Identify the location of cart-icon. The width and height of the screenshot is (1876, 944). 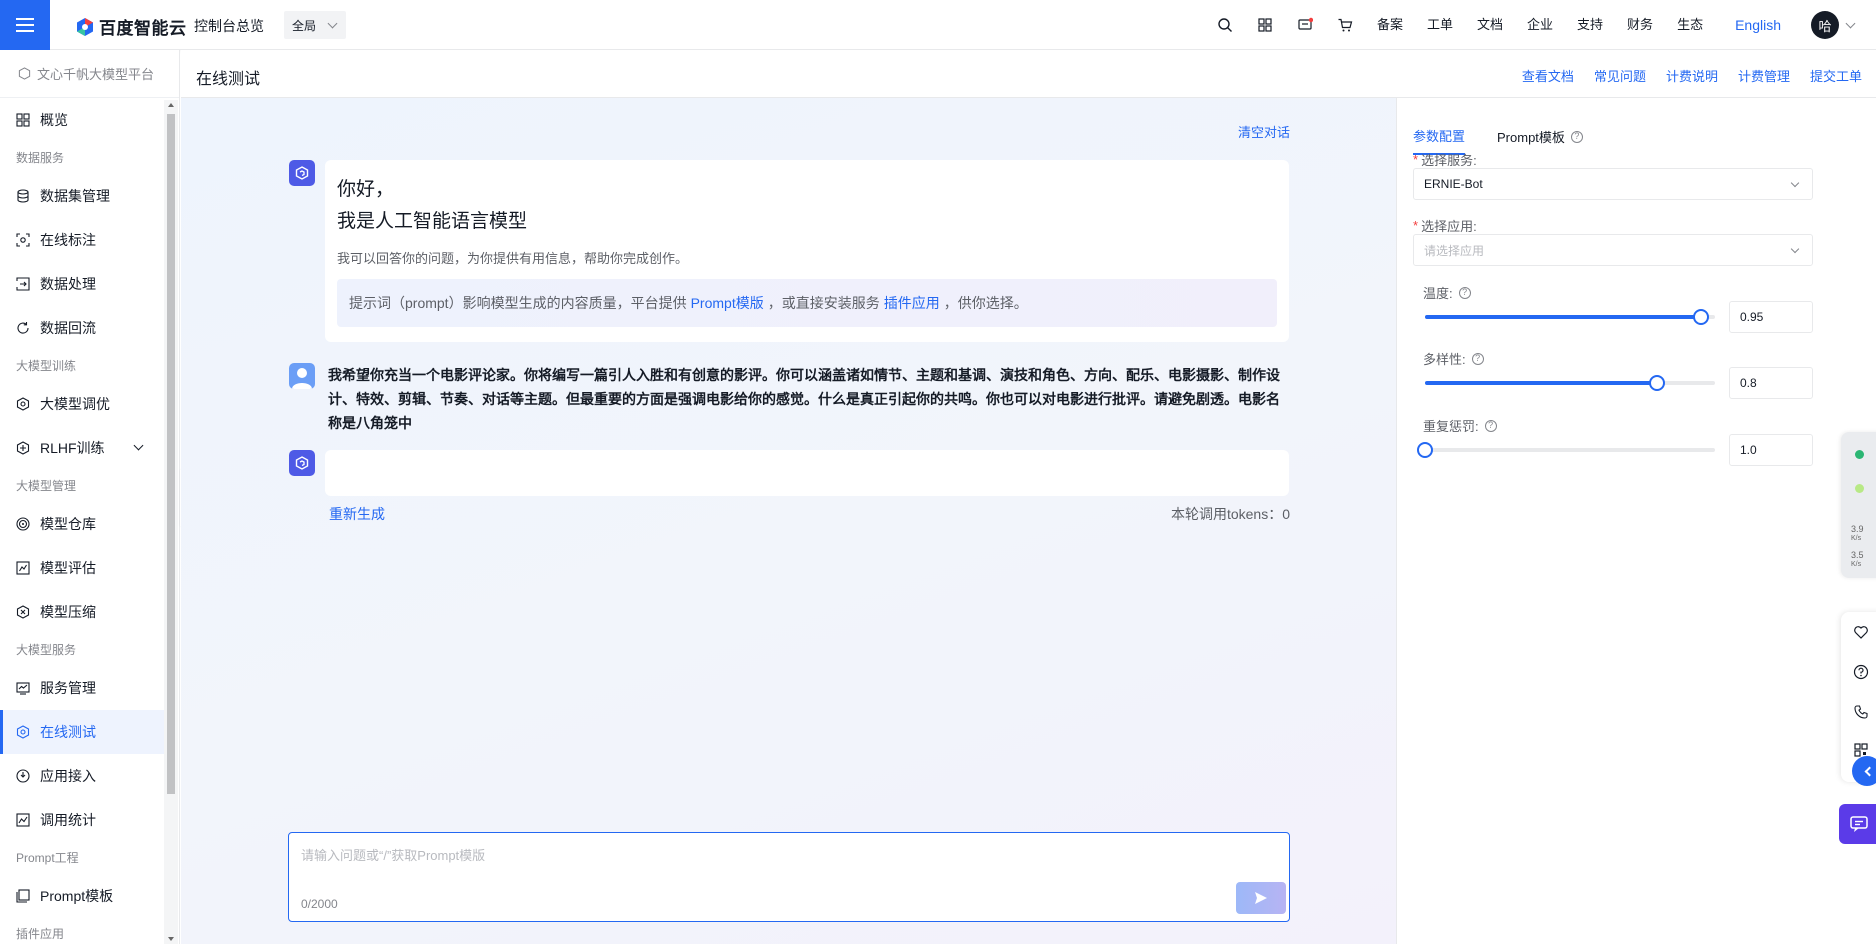
(1345, 25).